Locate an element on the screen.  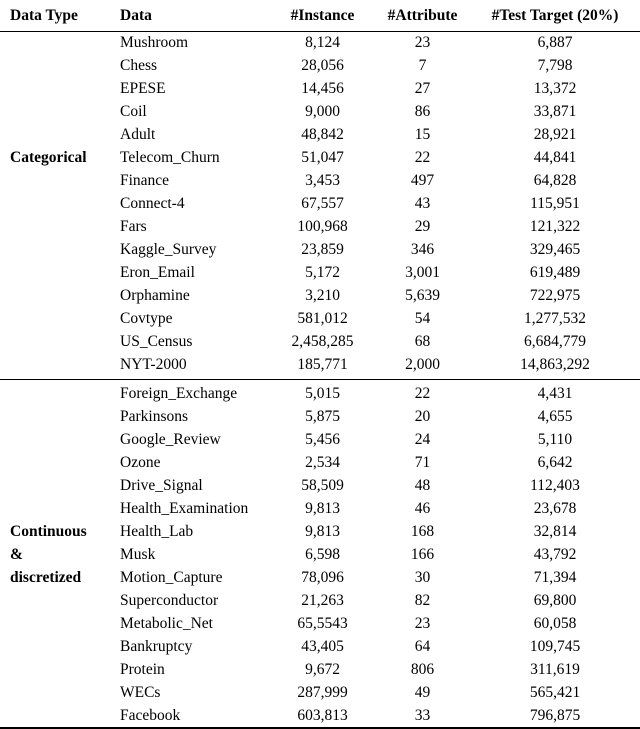
cell-attribute-count: 29 is located at coordinates (422, 226).